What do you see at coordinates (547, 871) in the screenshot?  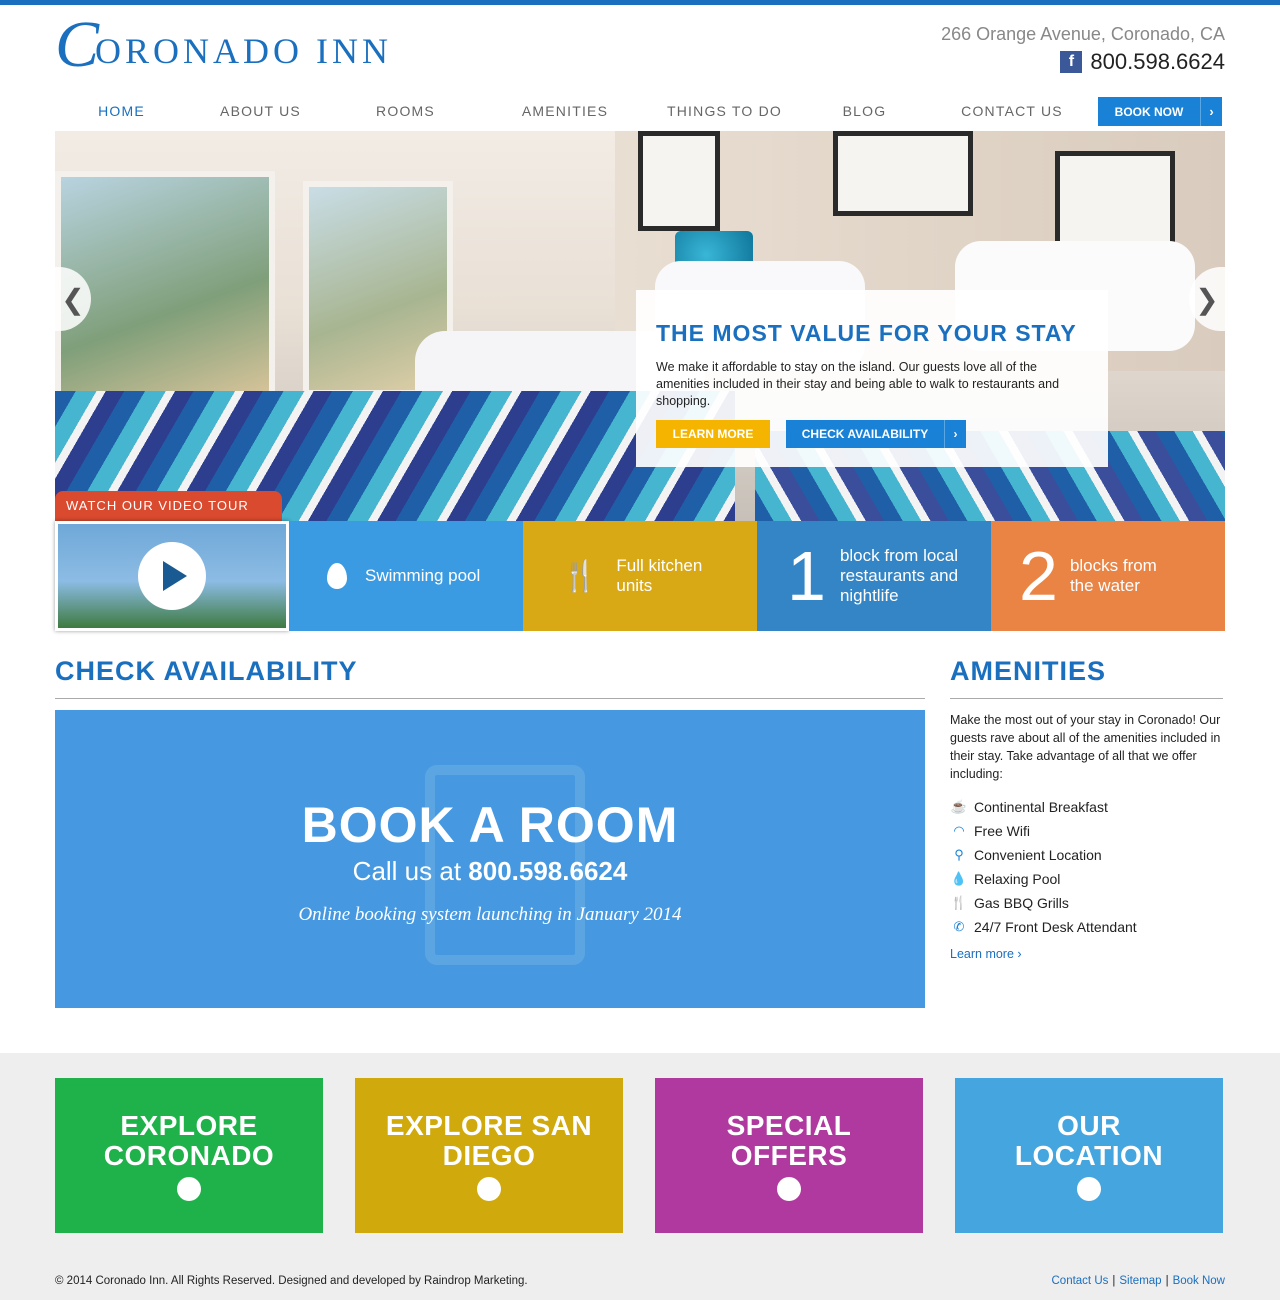 I see `book-phone: 800.598.6624` at bounding box center [547, 871].